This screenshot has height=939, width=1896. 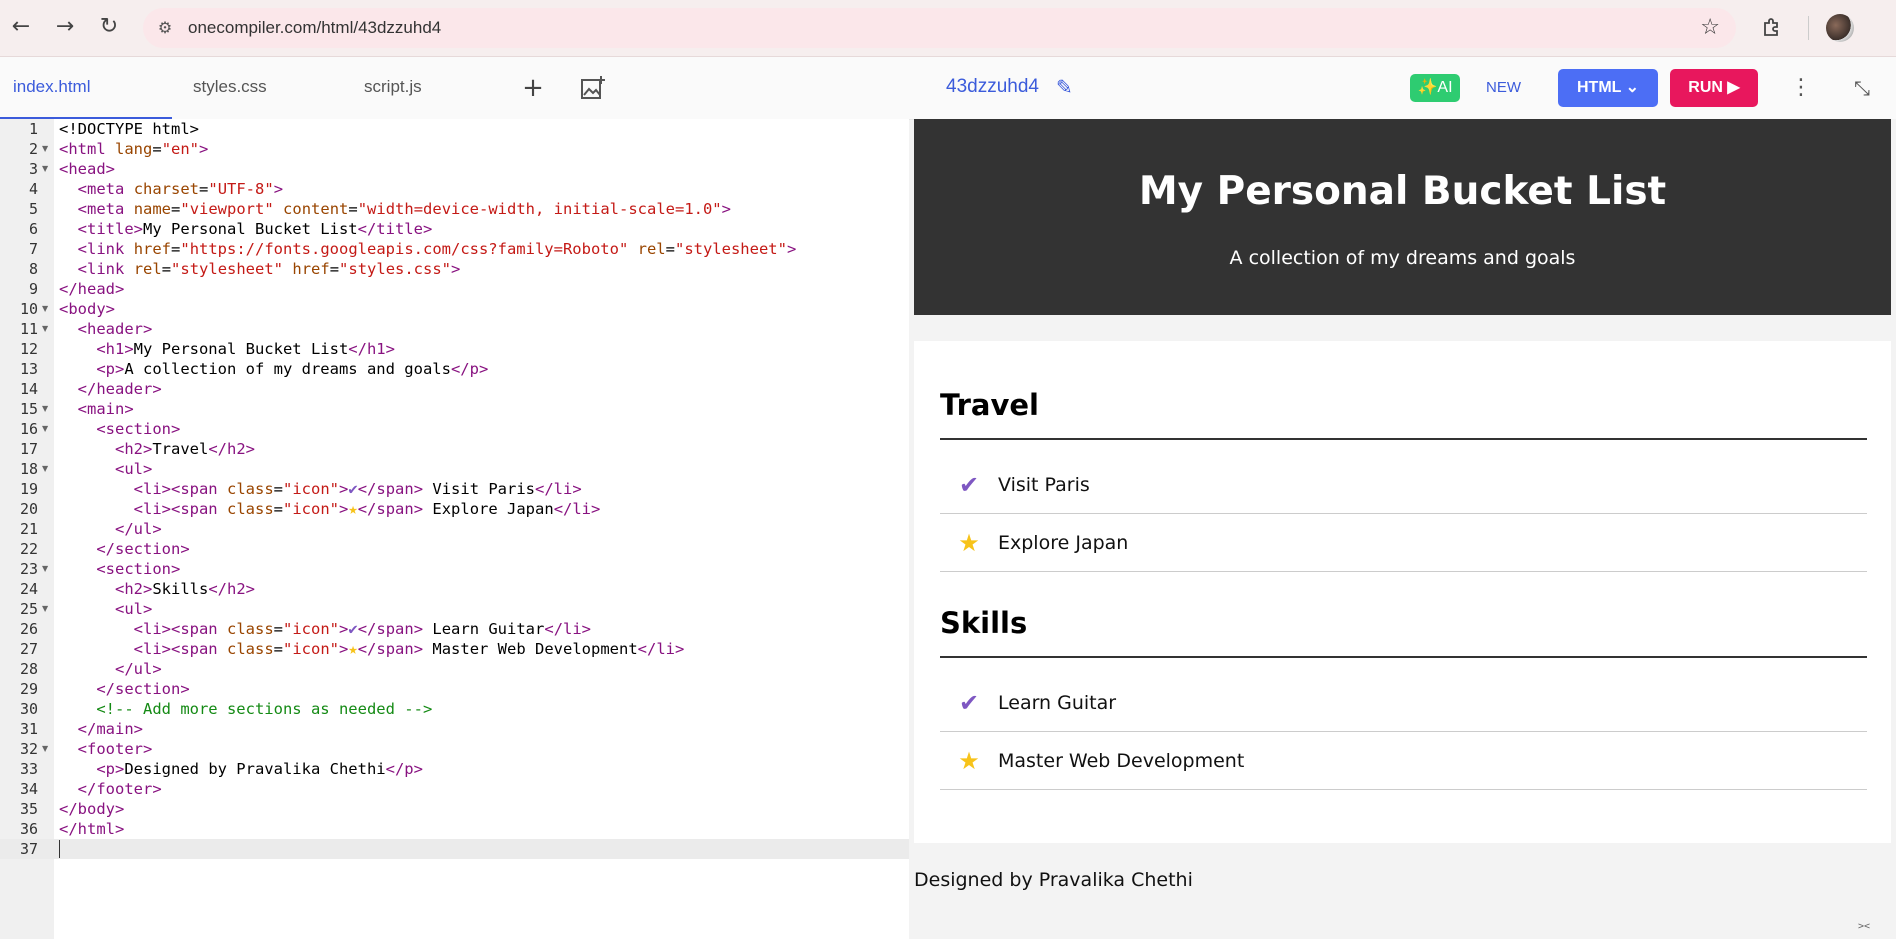 What do you see at coordinates (939, 28) in the screenshot?
I see `address-bar: ⚙ onecompiler.com/html/43dzzuhd4 ☆` at bounding box center [939, 28].